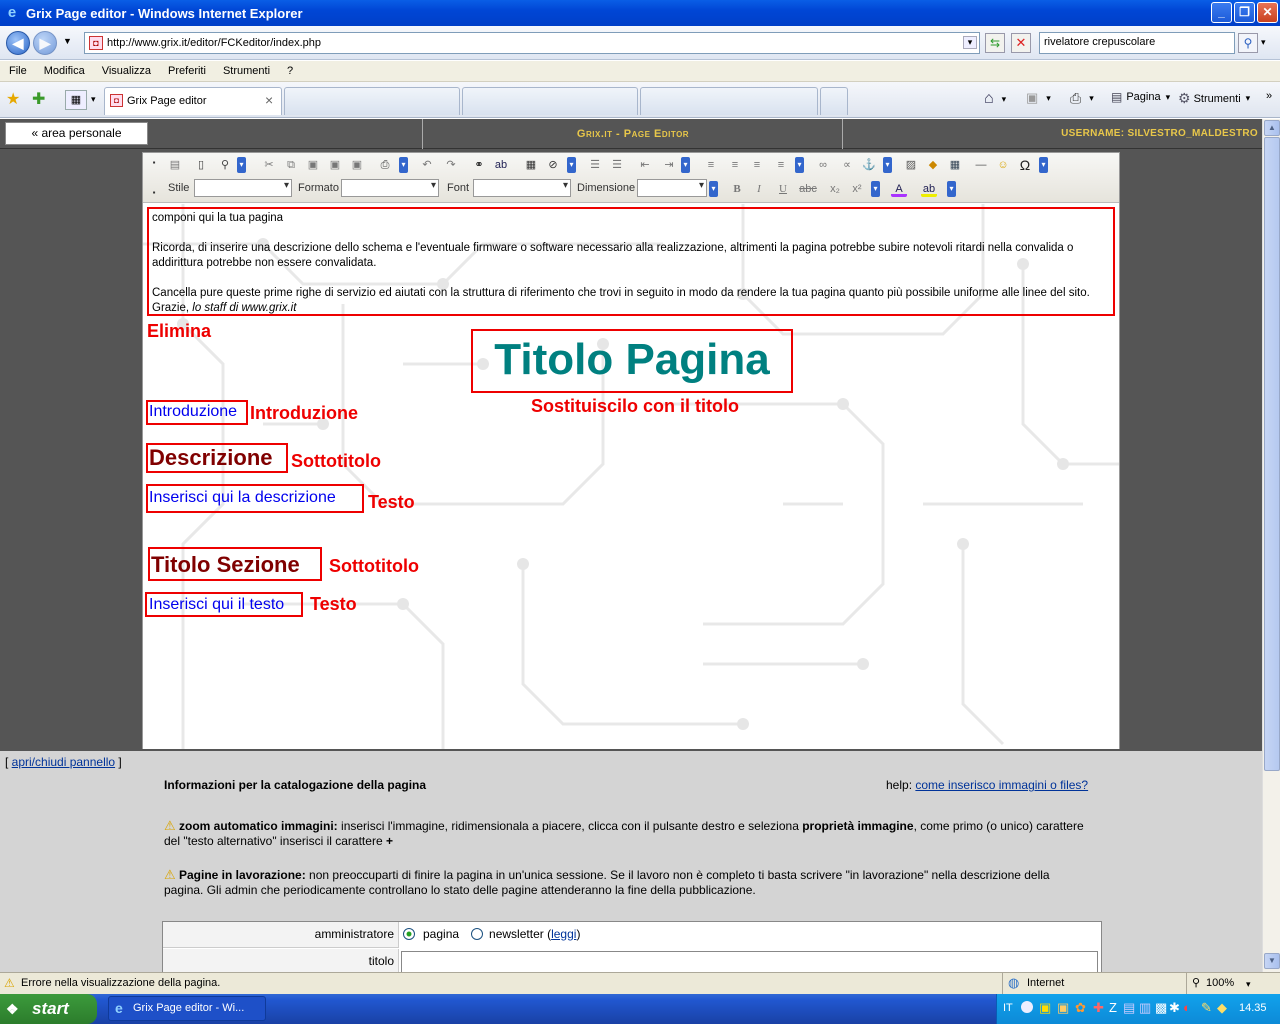 This screenshot has height=1024, width=1280. I want to click on stile-select, so click(243, 188).